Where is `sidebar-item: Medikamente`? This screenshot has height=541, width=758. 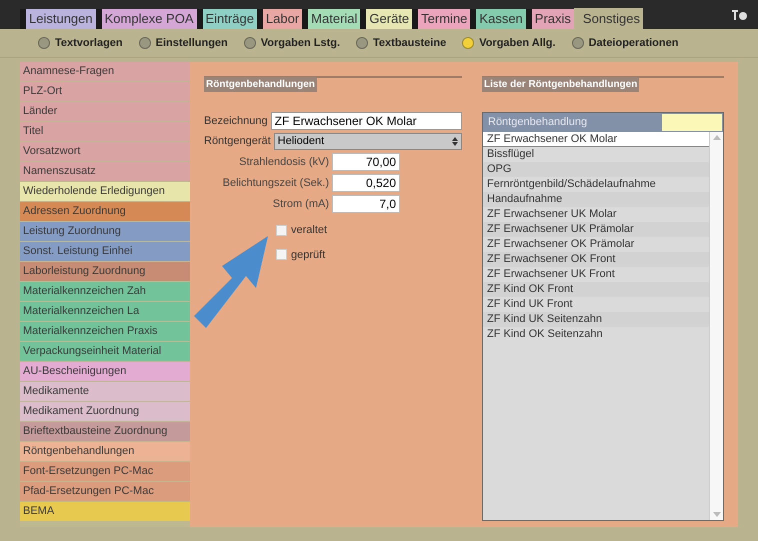 sidebar-item: Medikamente is located at coordinates (105, 391).